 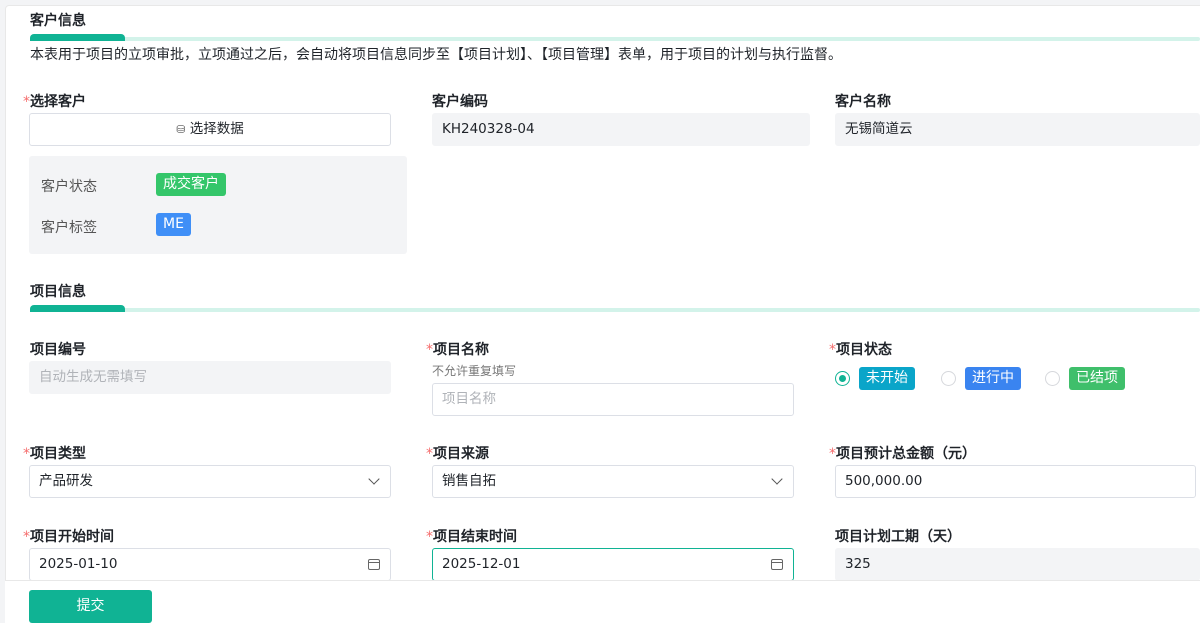 What do you see at coordinates (1017, 564) in the screenshot?
I see `duration-field: 325` at bounding box center [1017, 564].